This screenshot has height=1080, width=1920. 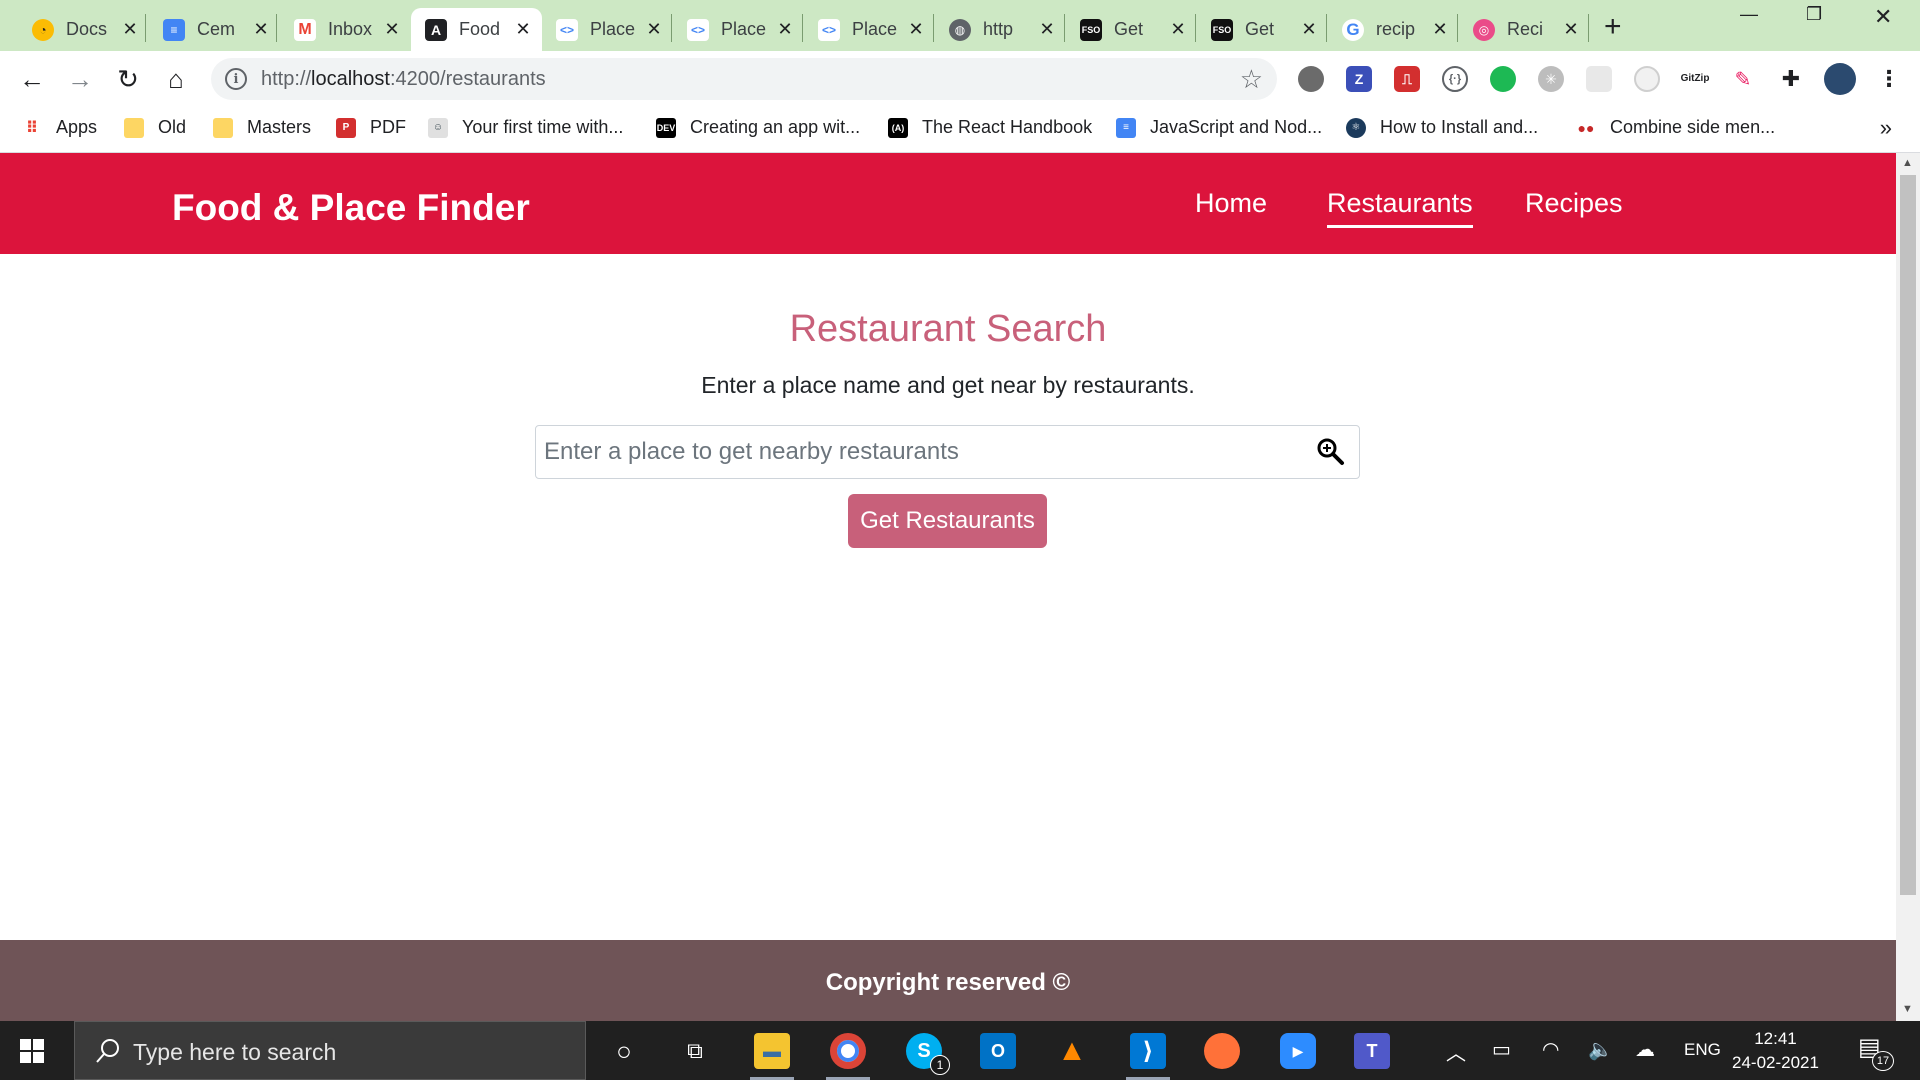 What do you see at coordinates (214, 29) in the screenshot?
I see `browser-tab: ≡ Cem ✕` at bounding box center [214, 29].